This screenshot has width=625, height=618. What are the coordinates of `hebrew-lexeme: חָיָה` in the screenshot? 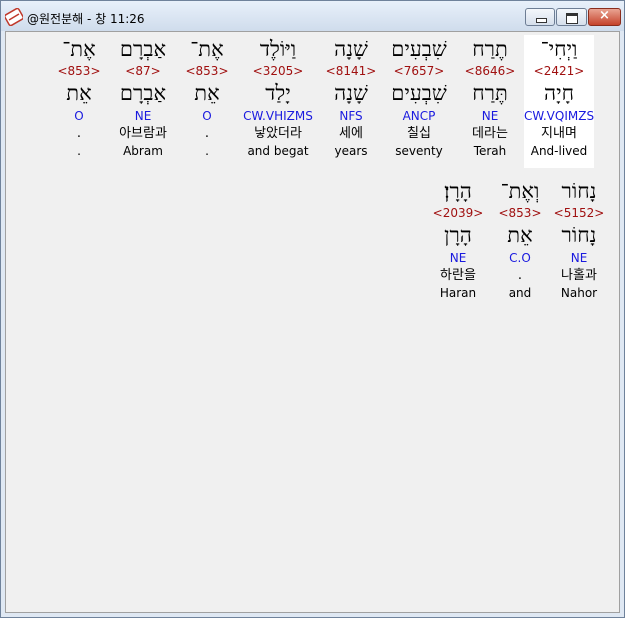 It's located at (558, 93).